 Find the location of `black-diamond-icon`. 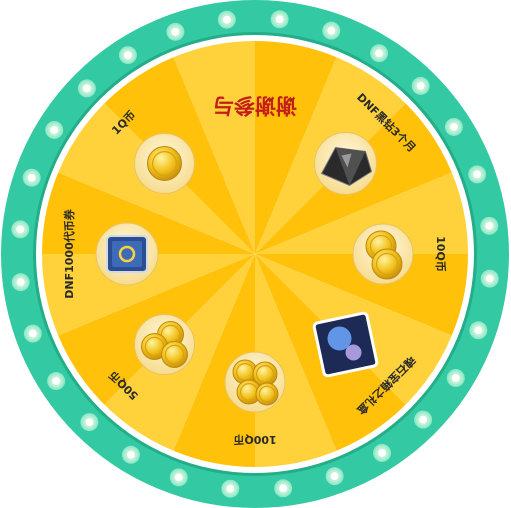

black-diamond-icon is located at coordinates (346, 163).